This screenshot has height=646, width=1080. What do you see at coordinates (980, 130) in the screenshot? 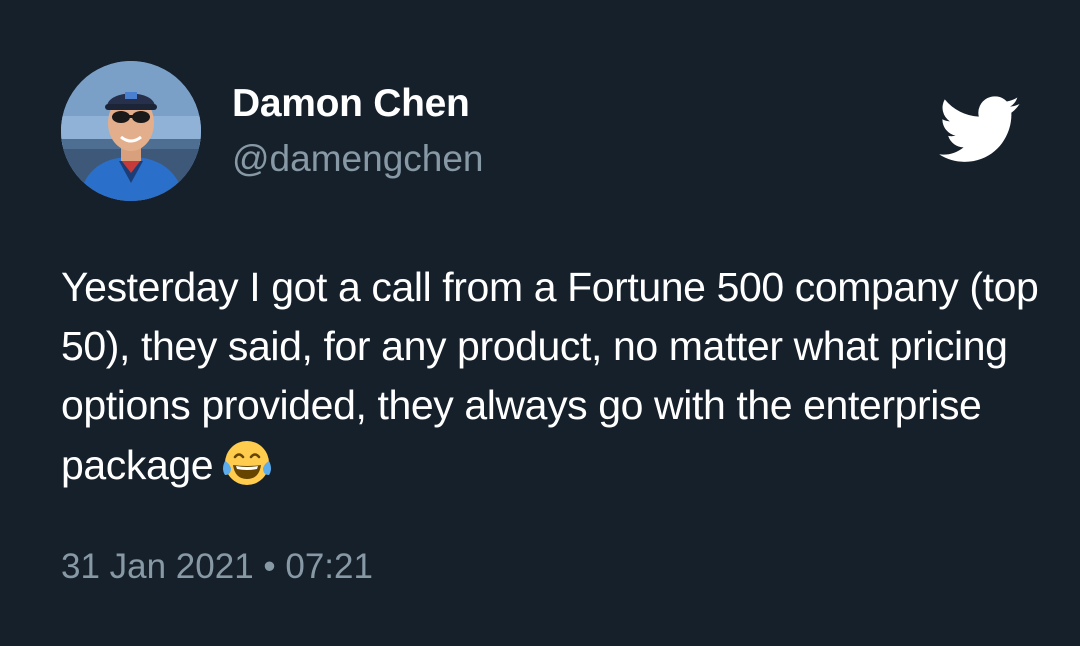
I see `twitter-bird-icon` at bounding box center [980, 130].